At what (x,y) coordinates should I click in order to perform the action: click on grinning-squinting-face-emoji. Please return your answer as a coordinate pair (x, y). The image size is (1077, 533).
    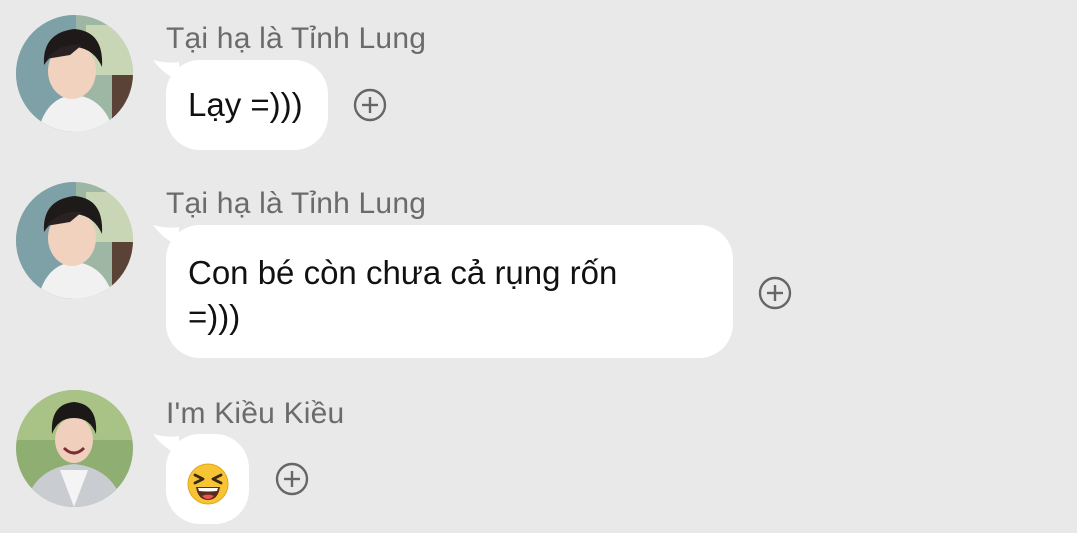
    Looking at the image, I should click on (208, 484).